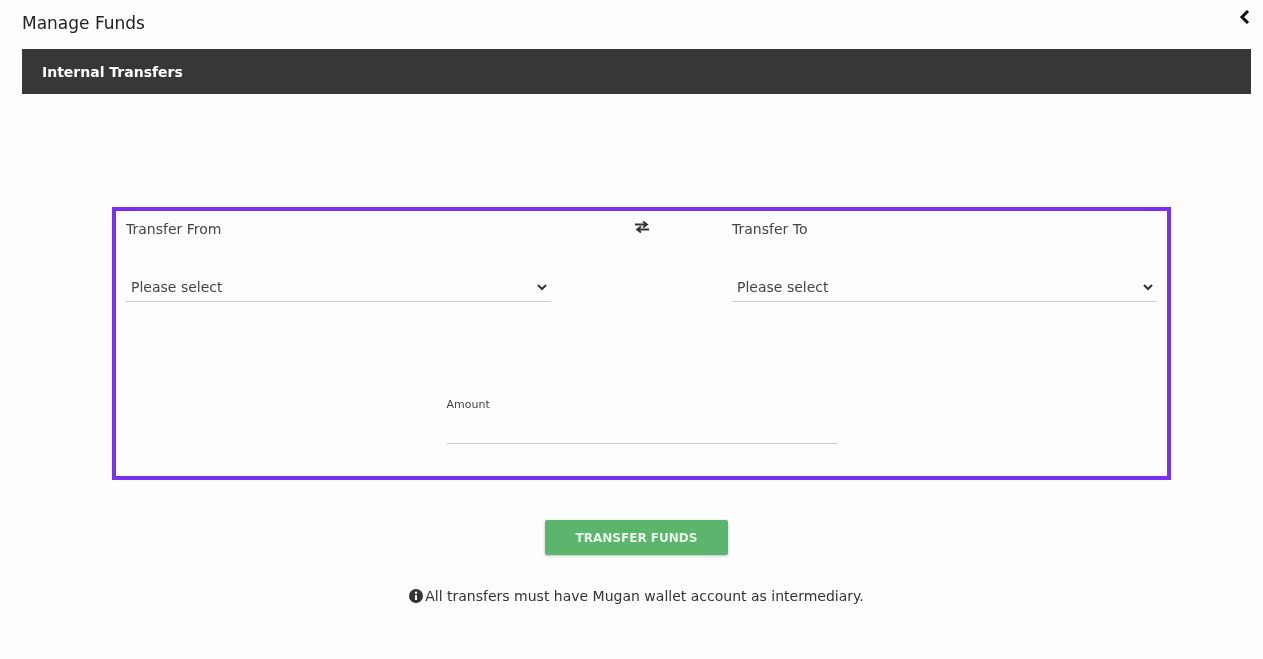 Image resolution: width=1263 pixels, height=659 pixels. I want to click on section-title: Internal Transfers, so click(112, 71).